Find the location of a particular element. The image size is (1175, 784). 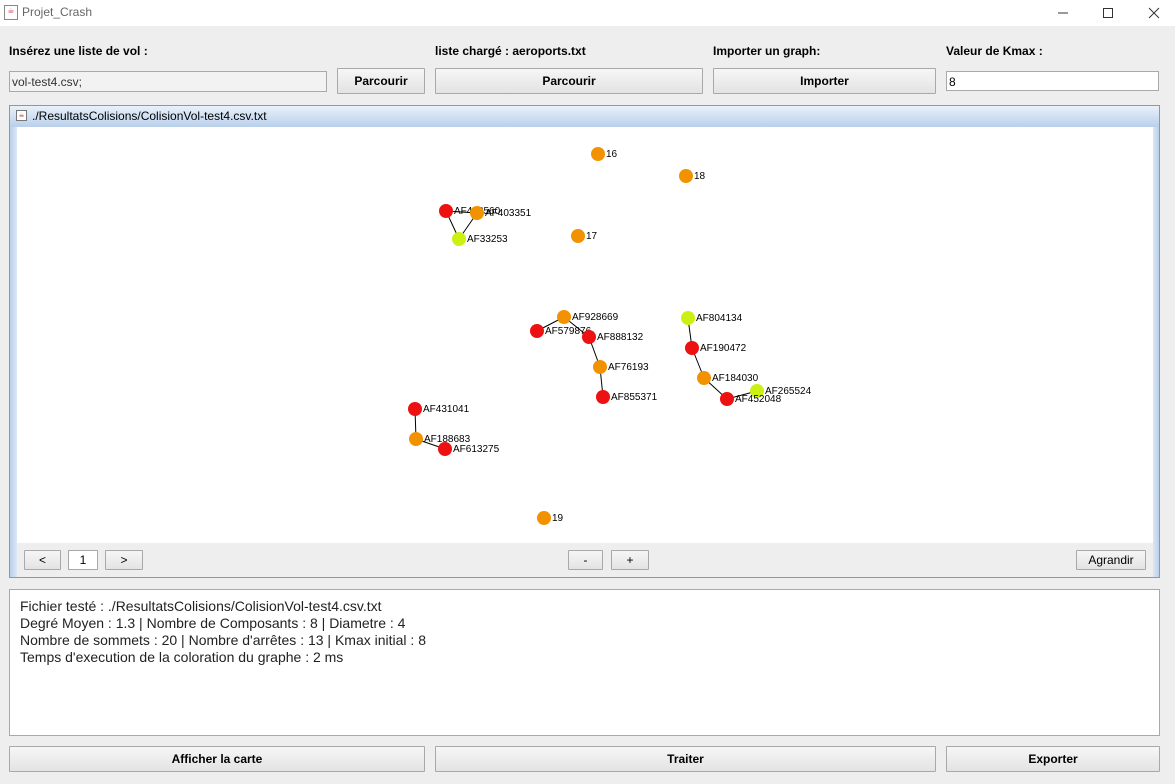

graph-node: AF190472 is located at coordinates (716, 348).